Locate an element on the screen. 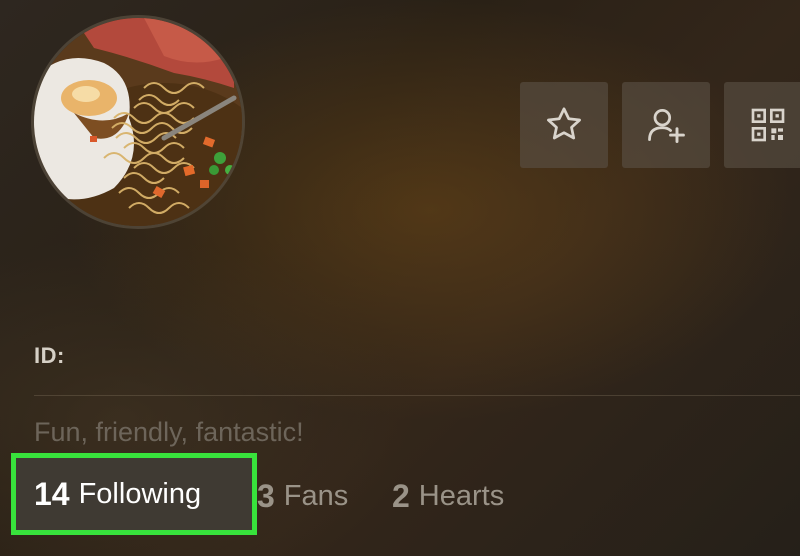 This screenshot has height=556, width=800. following-stat: 14 Following is located at coordinates (134, 494).